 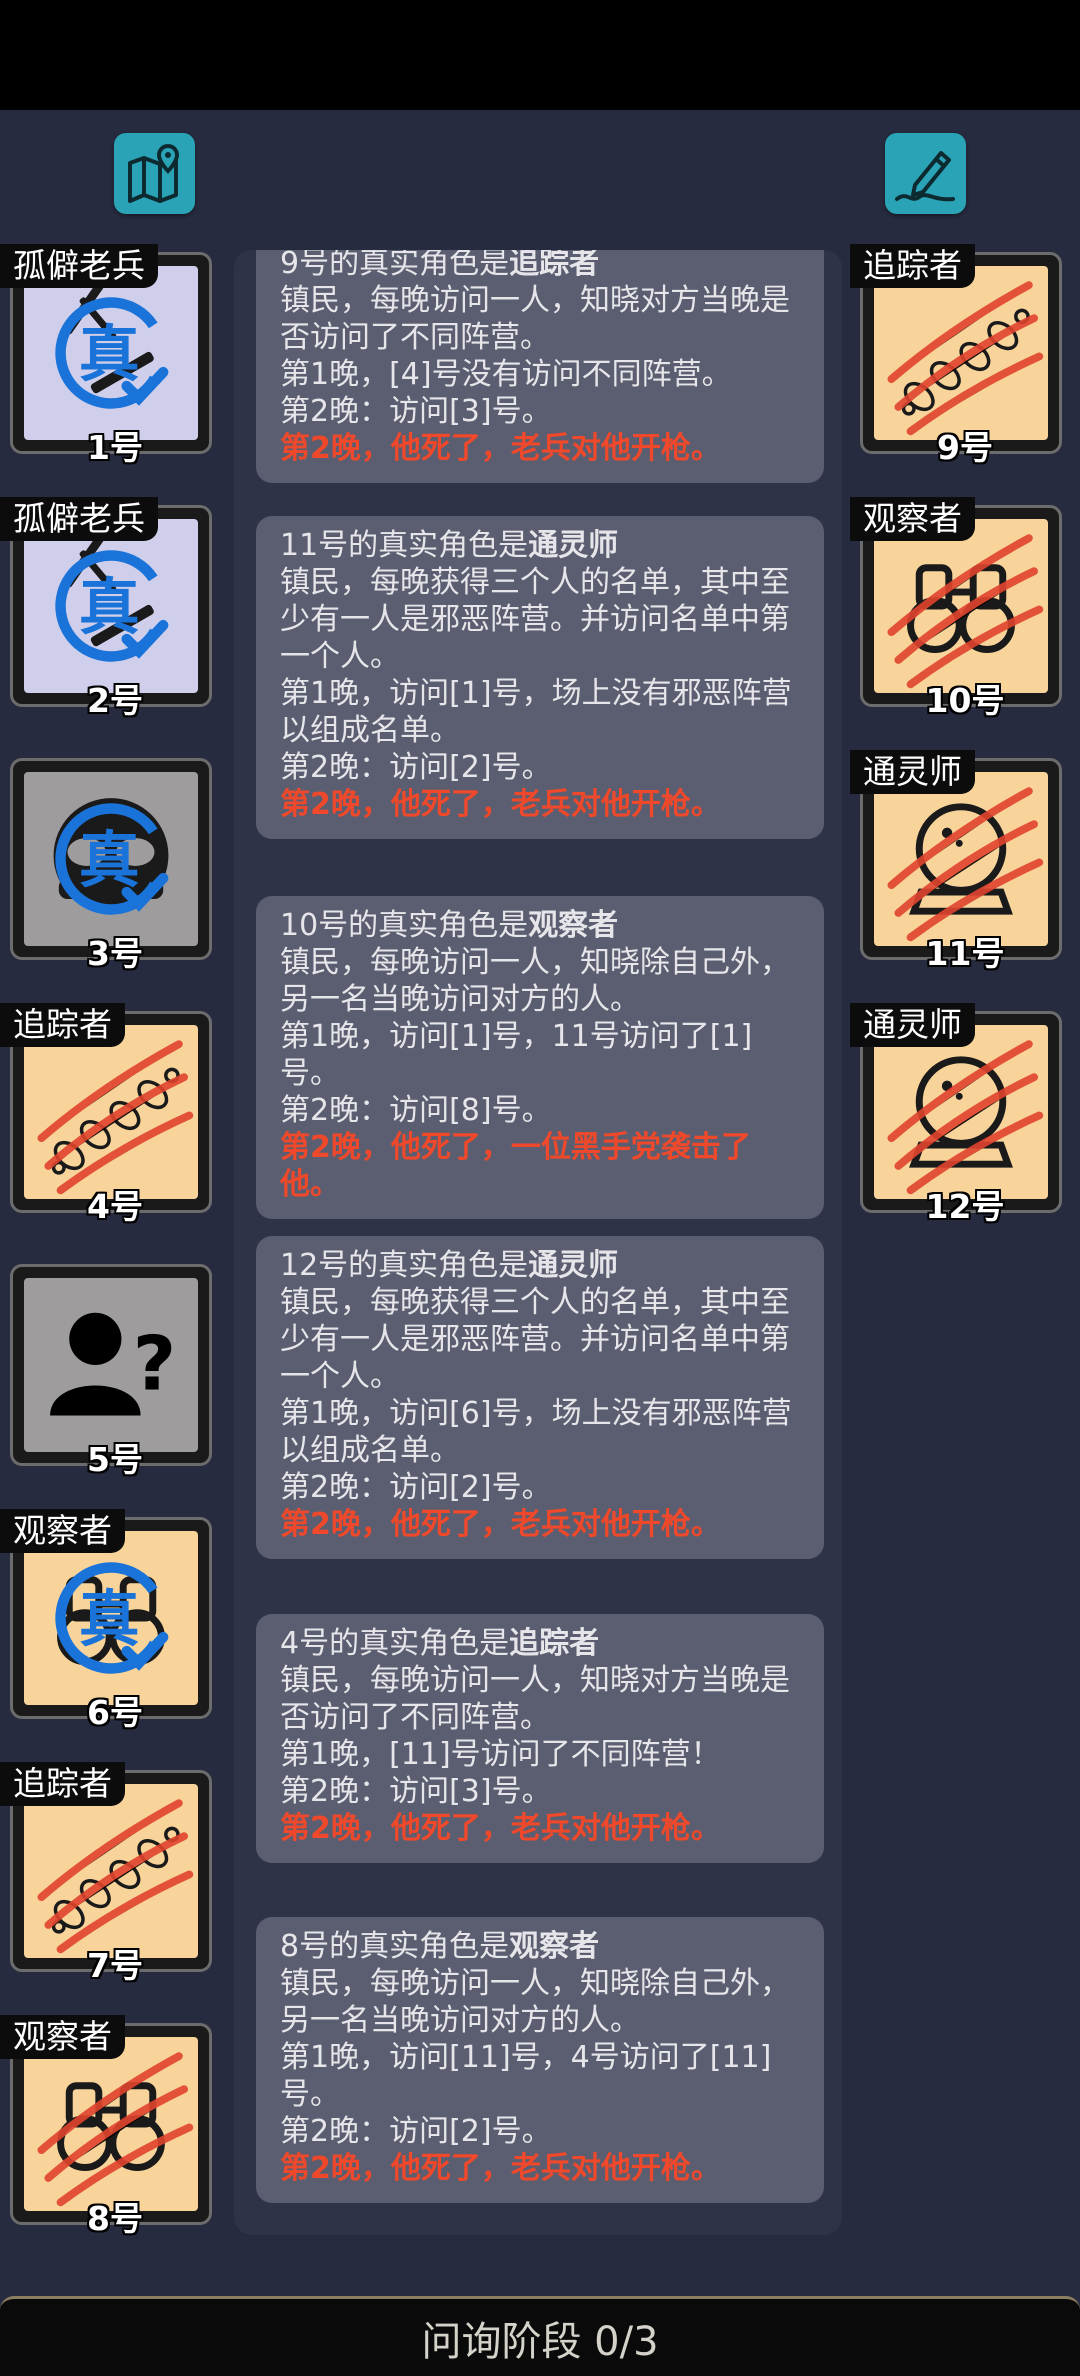 I want to click on notes-icon, so click(x=925, y=176).